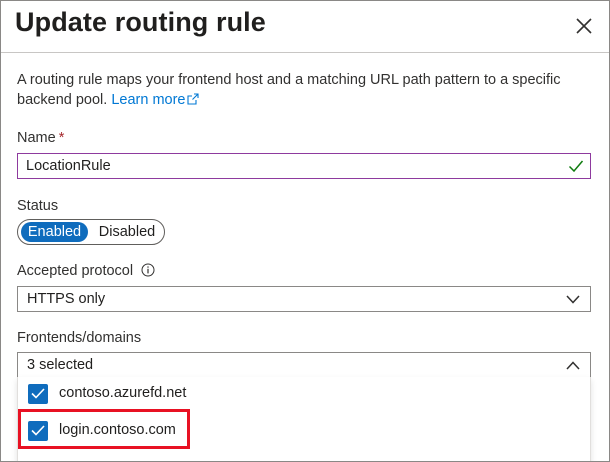  What do you see at coordinates (54, 232) in the screenshot?
I see `status-enabled-option: Enabled` at bounding box center [54, 232].